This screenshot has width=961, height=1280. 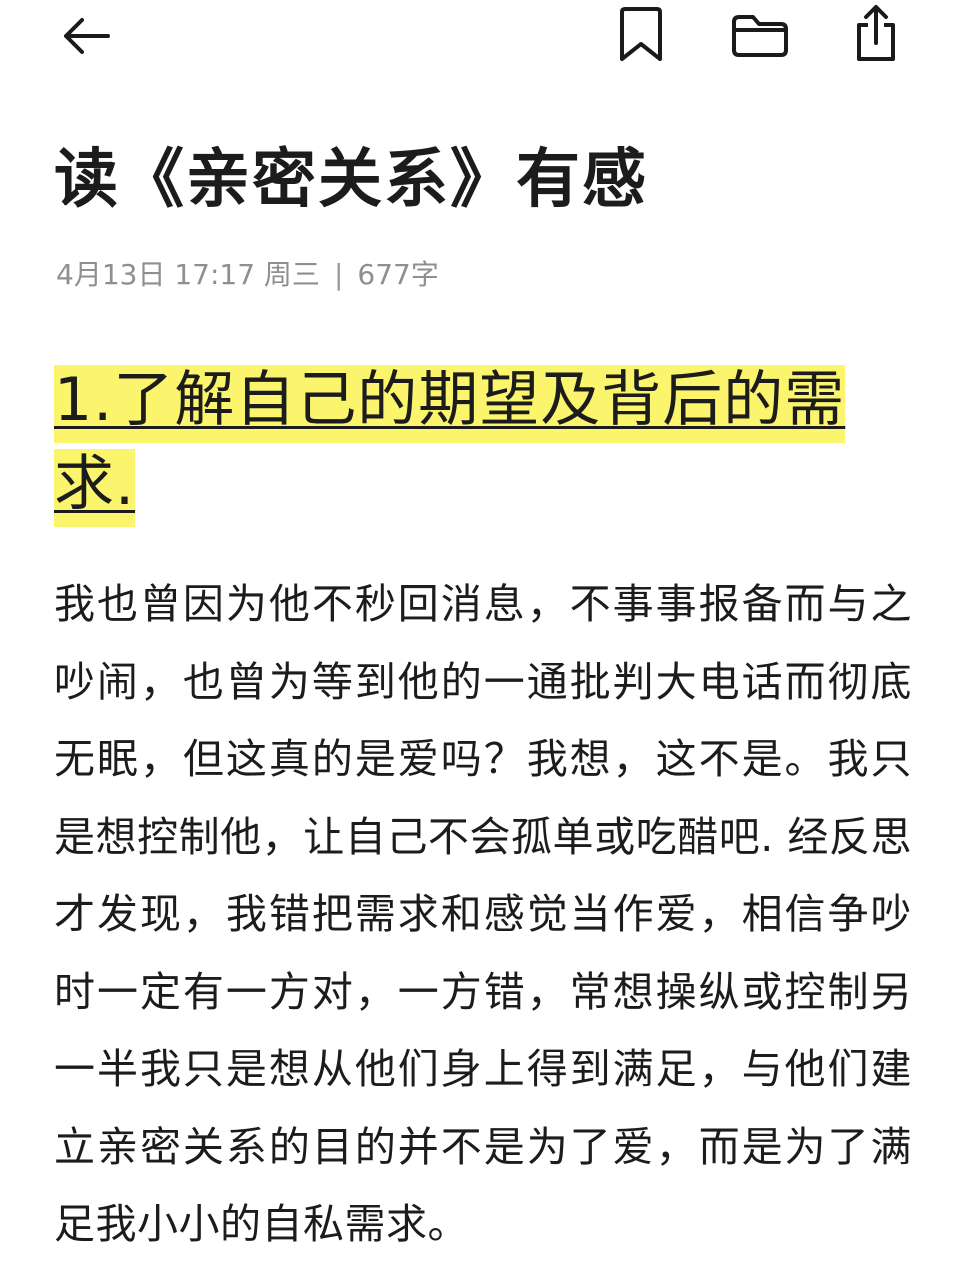 What do you see at coordinates (351, 180) in the screenshot?
I see `note-title: 读《亲密关系》有感` at bounding box center [351, 180].